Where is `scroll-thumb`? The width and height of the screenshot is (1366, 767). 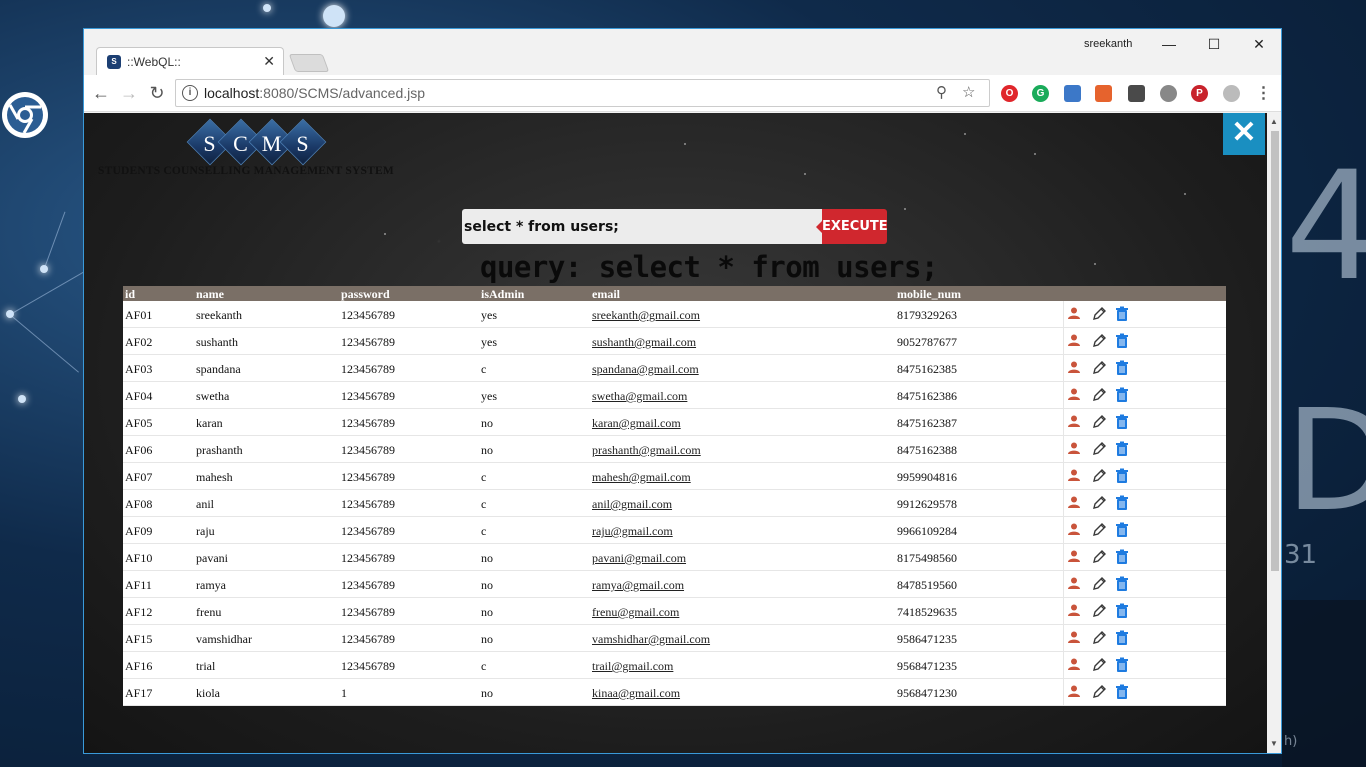 scroll-thumb is located at coordinates (1275, 351).